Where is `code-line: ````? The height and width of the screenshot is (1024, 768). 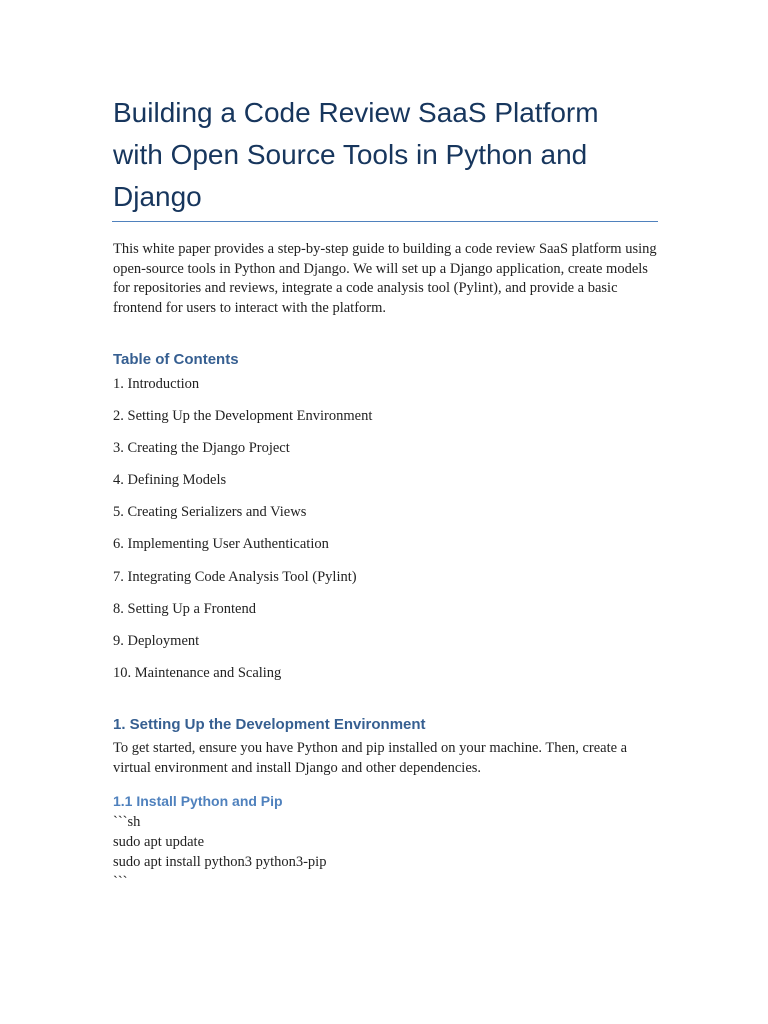 code-line: ``` is located at coordinates (120, 882).